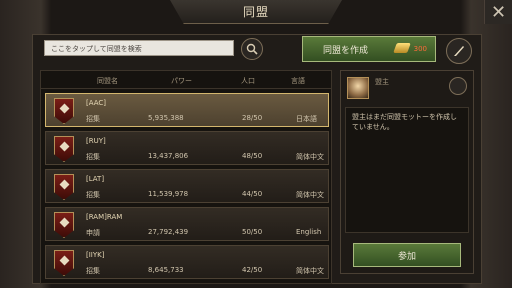 The height and width of the screenshot is (288, 512). What do you see at coordinates (166, 270) in the screenshot?
I see `alliance-power: 8,645,733` at bounding box center [166, 270].